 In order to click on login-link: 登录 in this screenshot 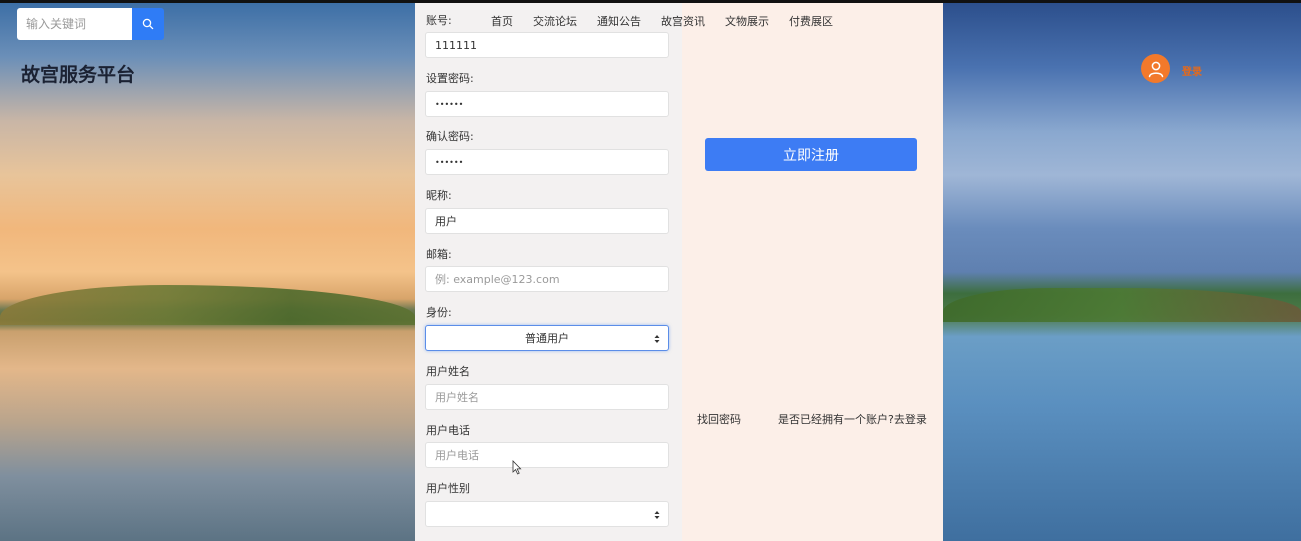, I will do `click(1192, 70)`.